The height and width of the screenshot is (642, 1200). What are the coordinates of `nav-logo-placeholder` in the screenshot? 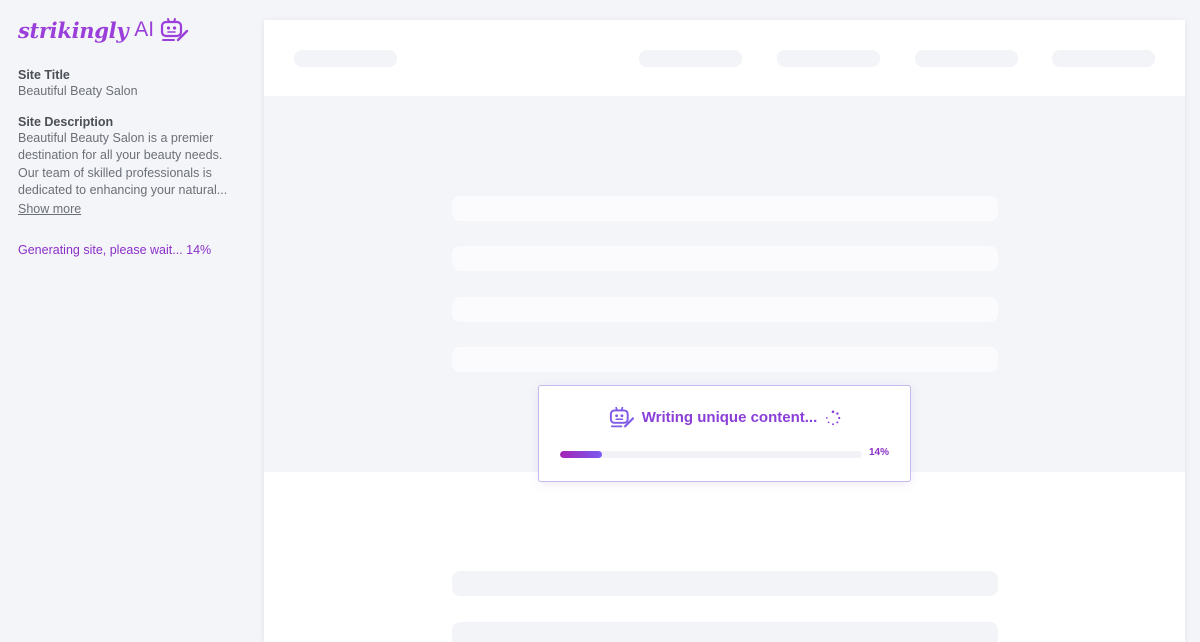 It's located at (345, 58).